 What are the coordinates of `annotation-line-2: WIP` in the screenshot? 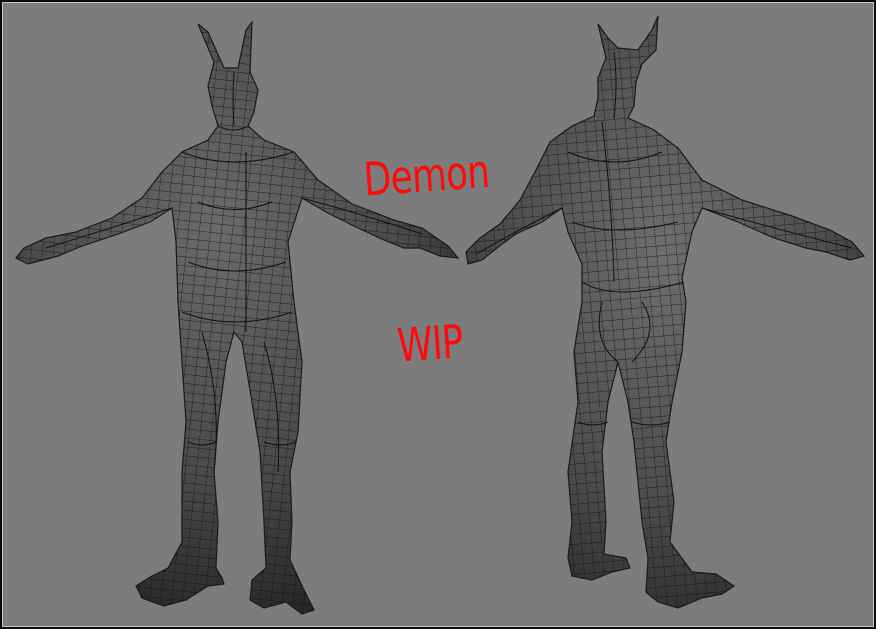 It's located at (430, 343).